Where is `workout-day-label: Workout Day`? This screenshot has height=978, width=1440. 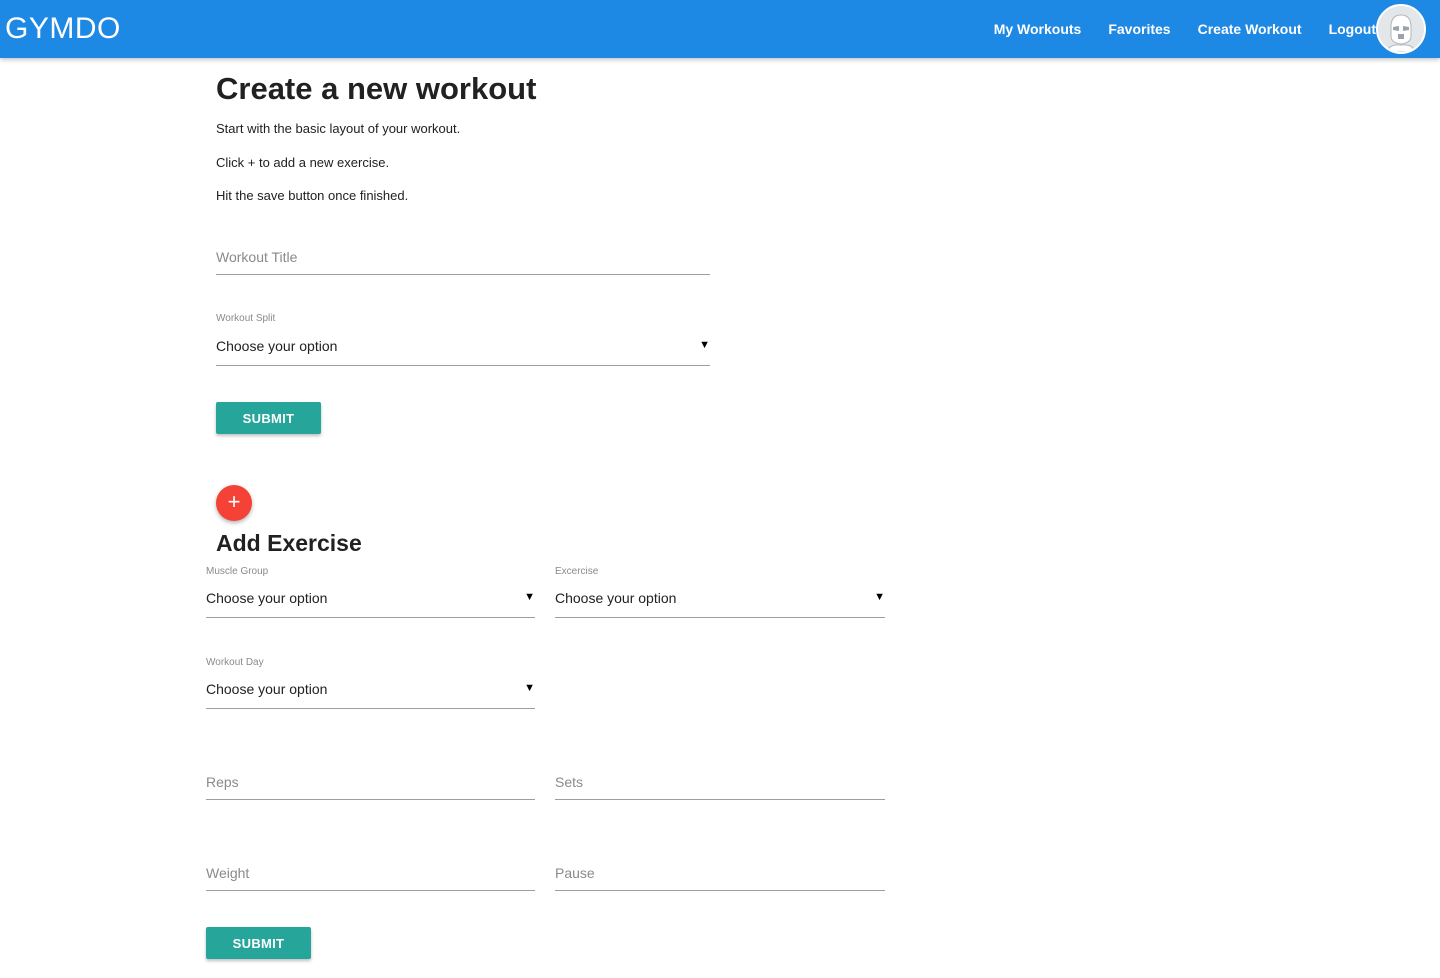
workout-day-label: Workout Day is located at coordinates (235, 662).